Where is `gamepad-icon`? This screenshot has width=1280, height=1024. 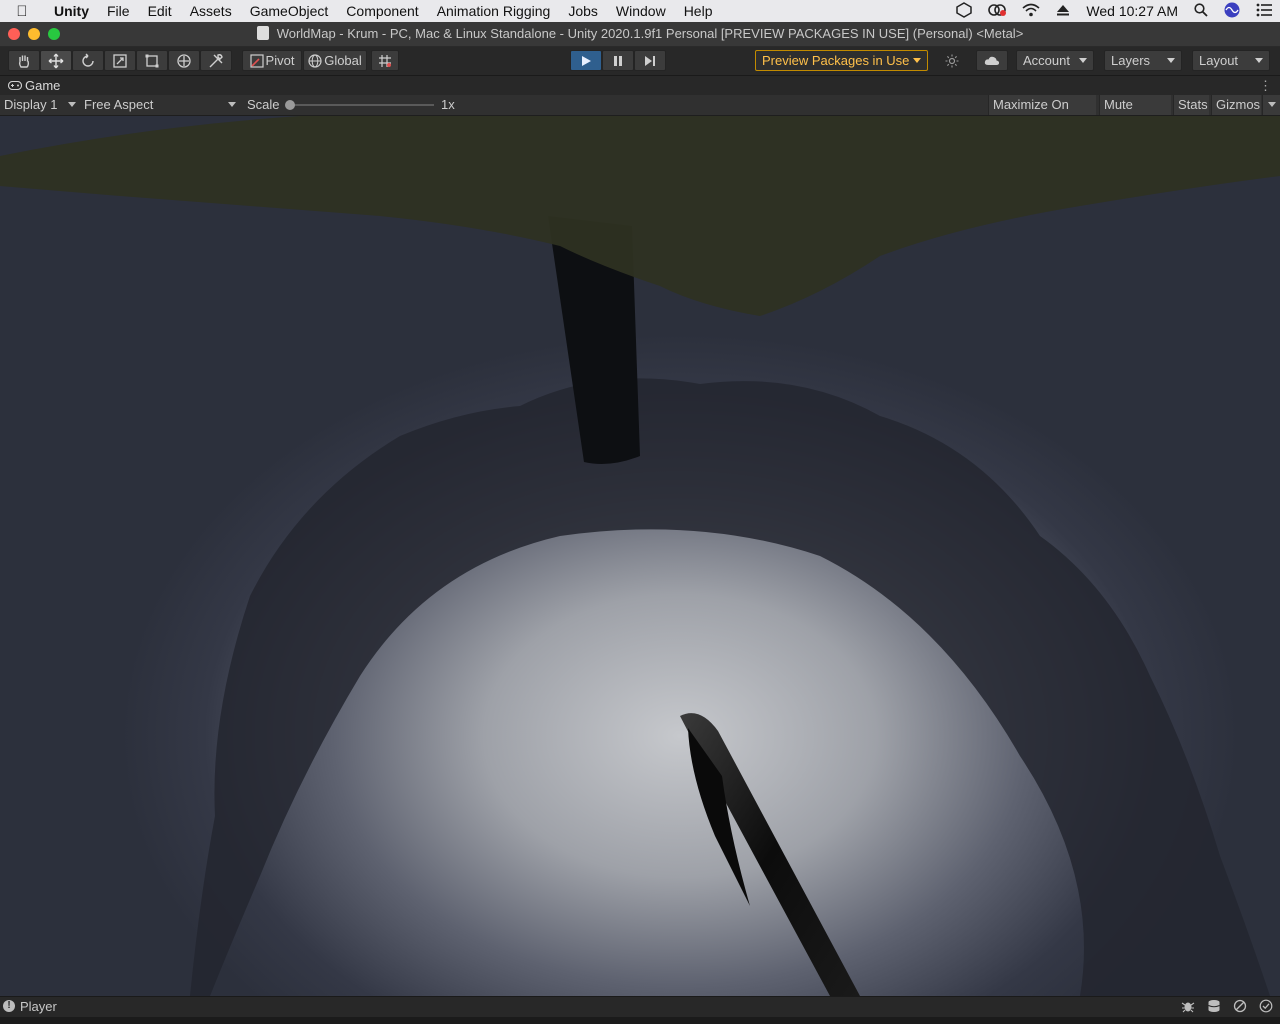 gamepad-icon is located at coordinates (15, 85).